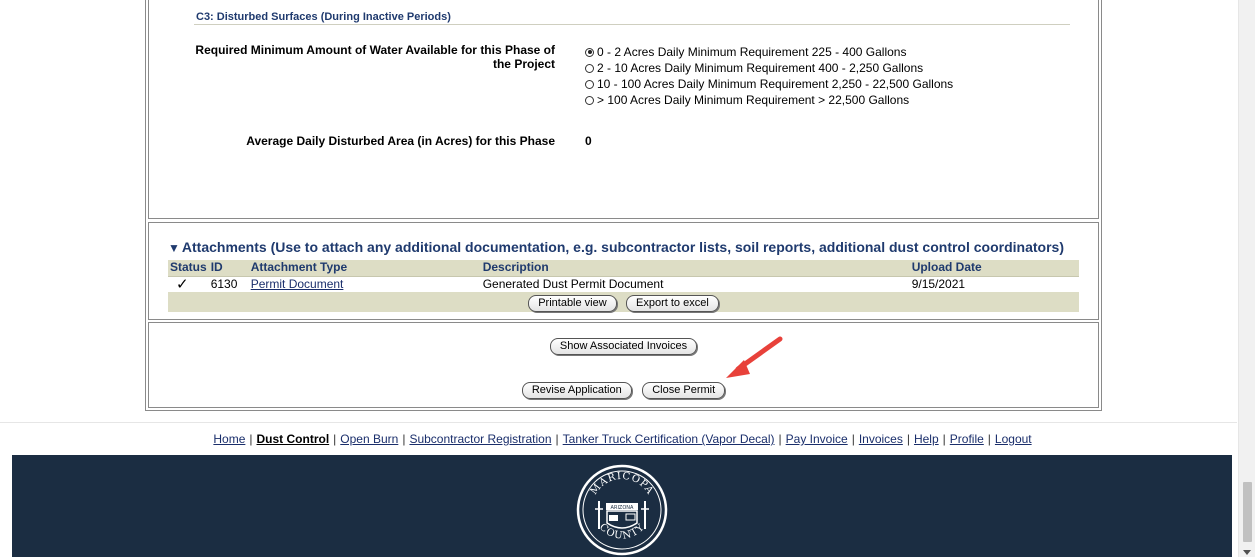  Describe the element at coordinates (1246, 278) in the screenshot. I see `vertical-scrollbar` at that location.